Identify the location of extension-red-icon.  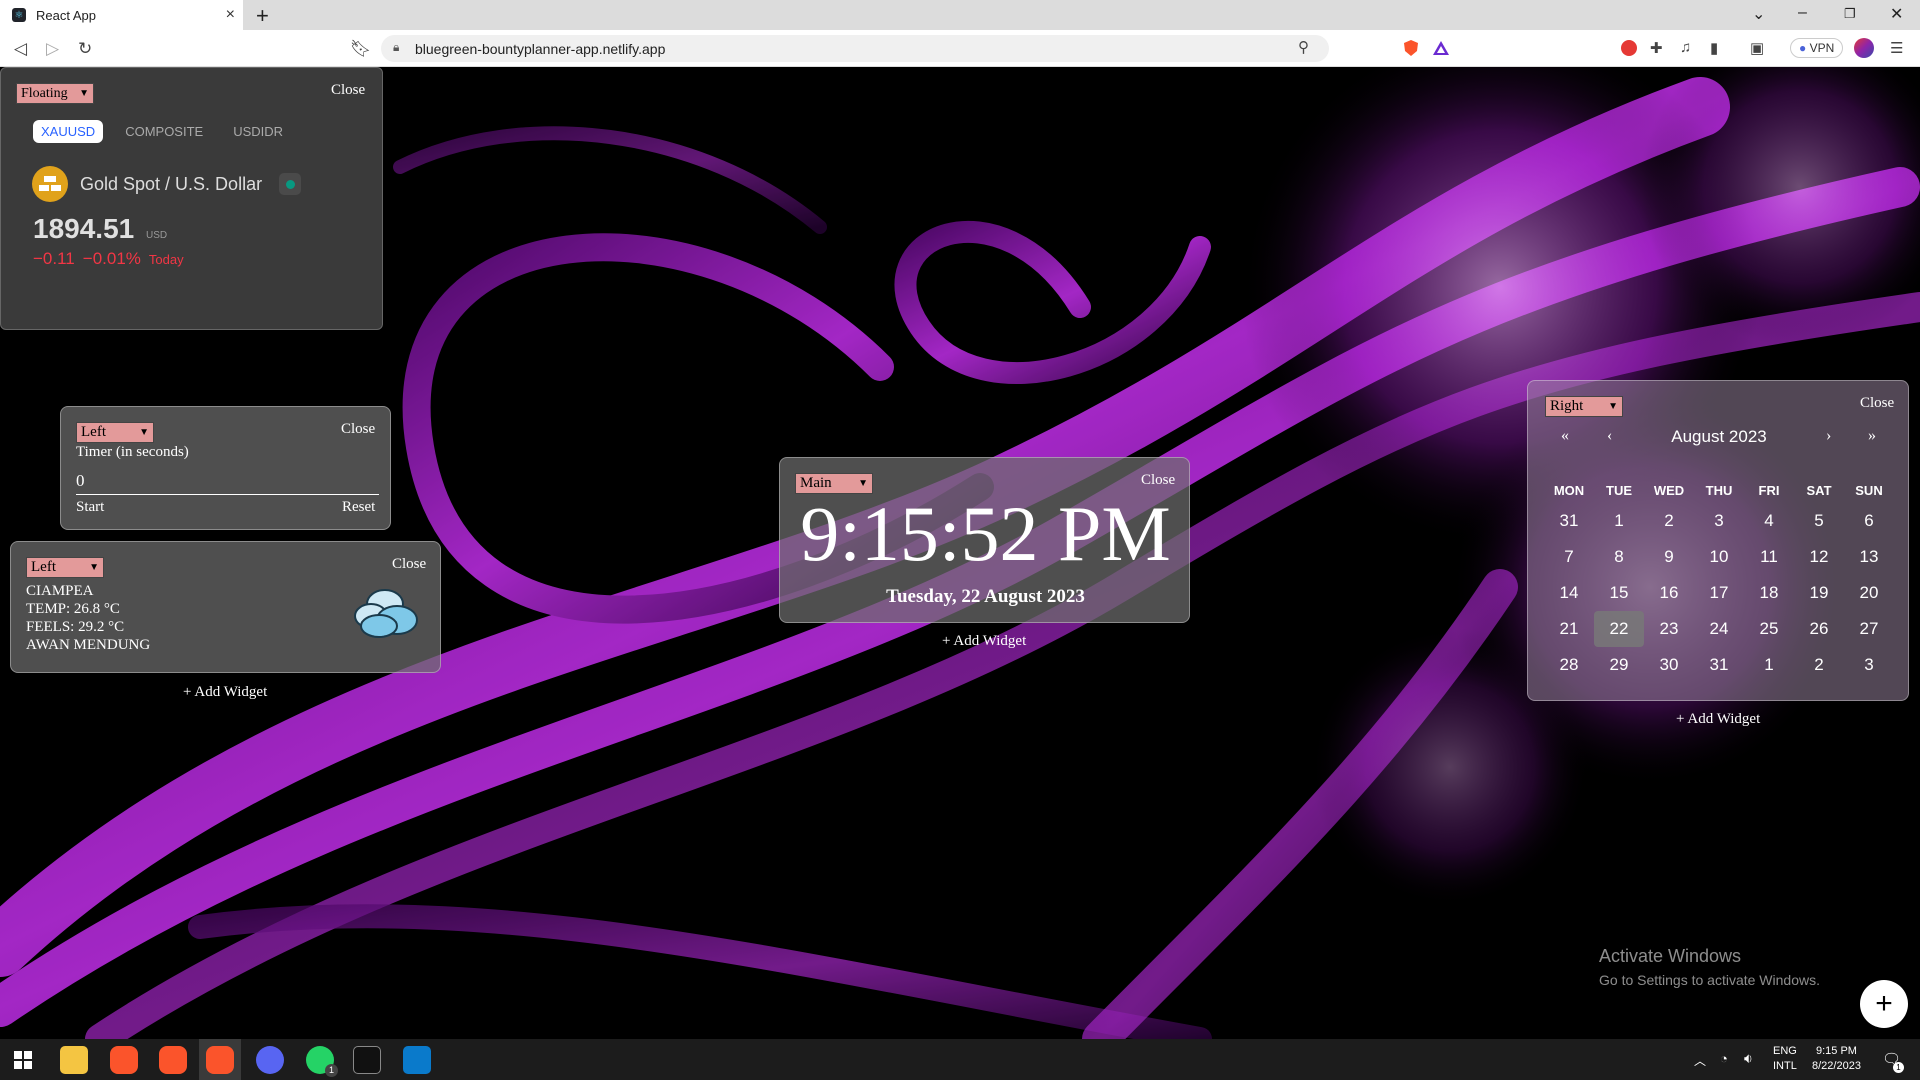
(1629, 50).